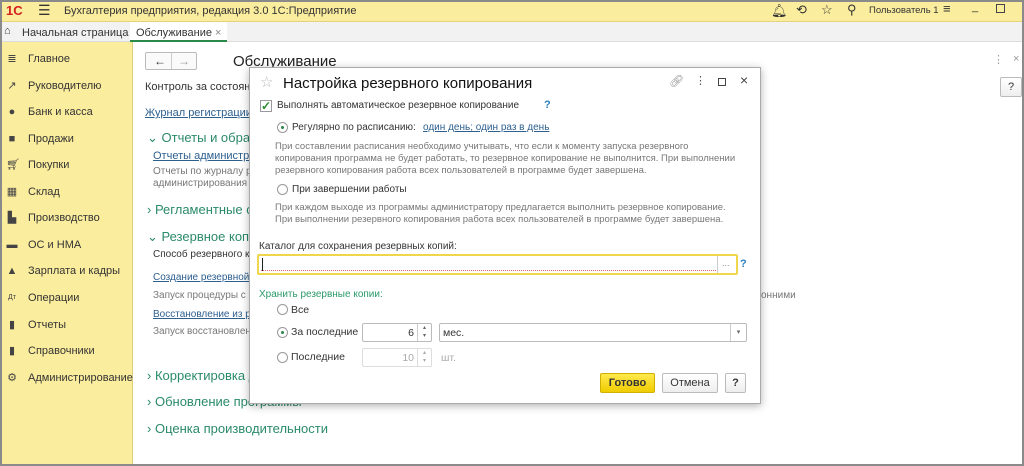 The width and height of the screenshot is (1024, 466). I want to click on reports-desc: Отчеты по журналу р, so click(202, 171).